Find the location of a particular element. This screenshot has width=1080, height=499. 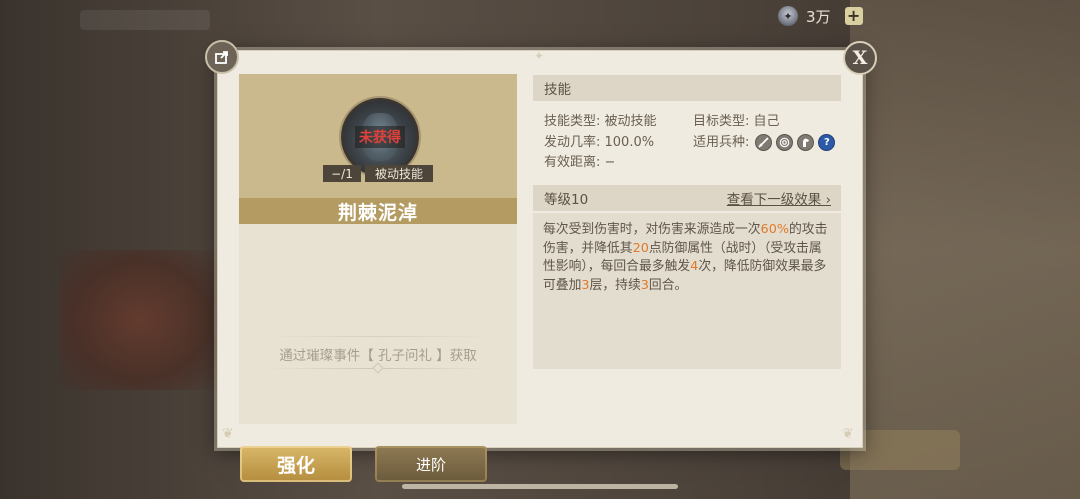

info-row: 技能类型: 被动技能 目标类型: 自己 is located at coordinates (694, 122).